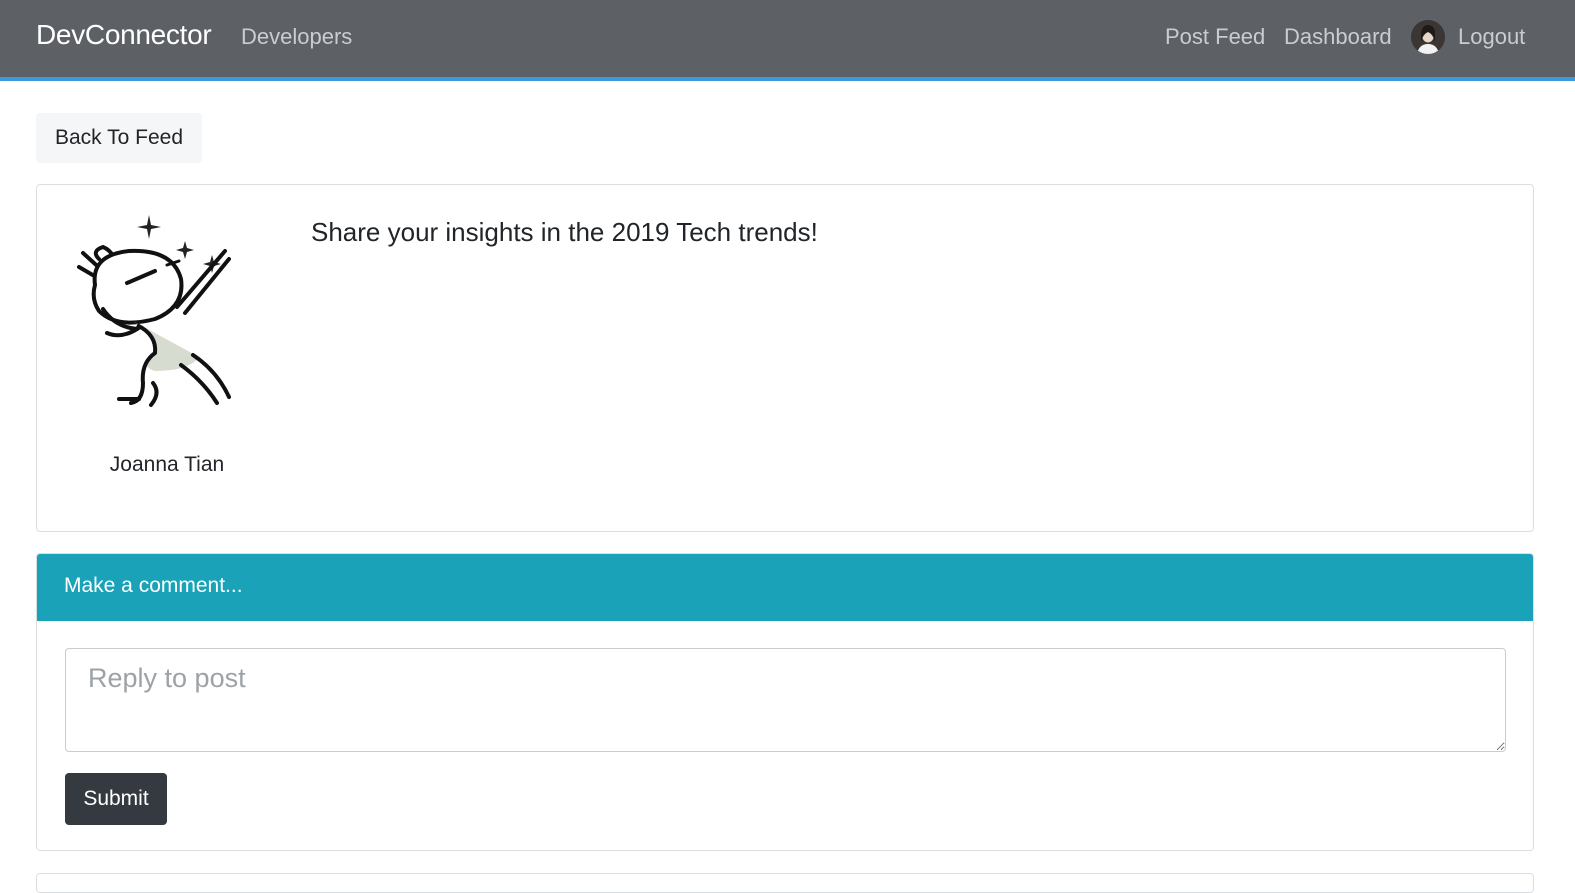 Image resolution: width=1575 pixels, height=893 pixels. I want to click on nav-developers-link: Developers, so click(296, 37).